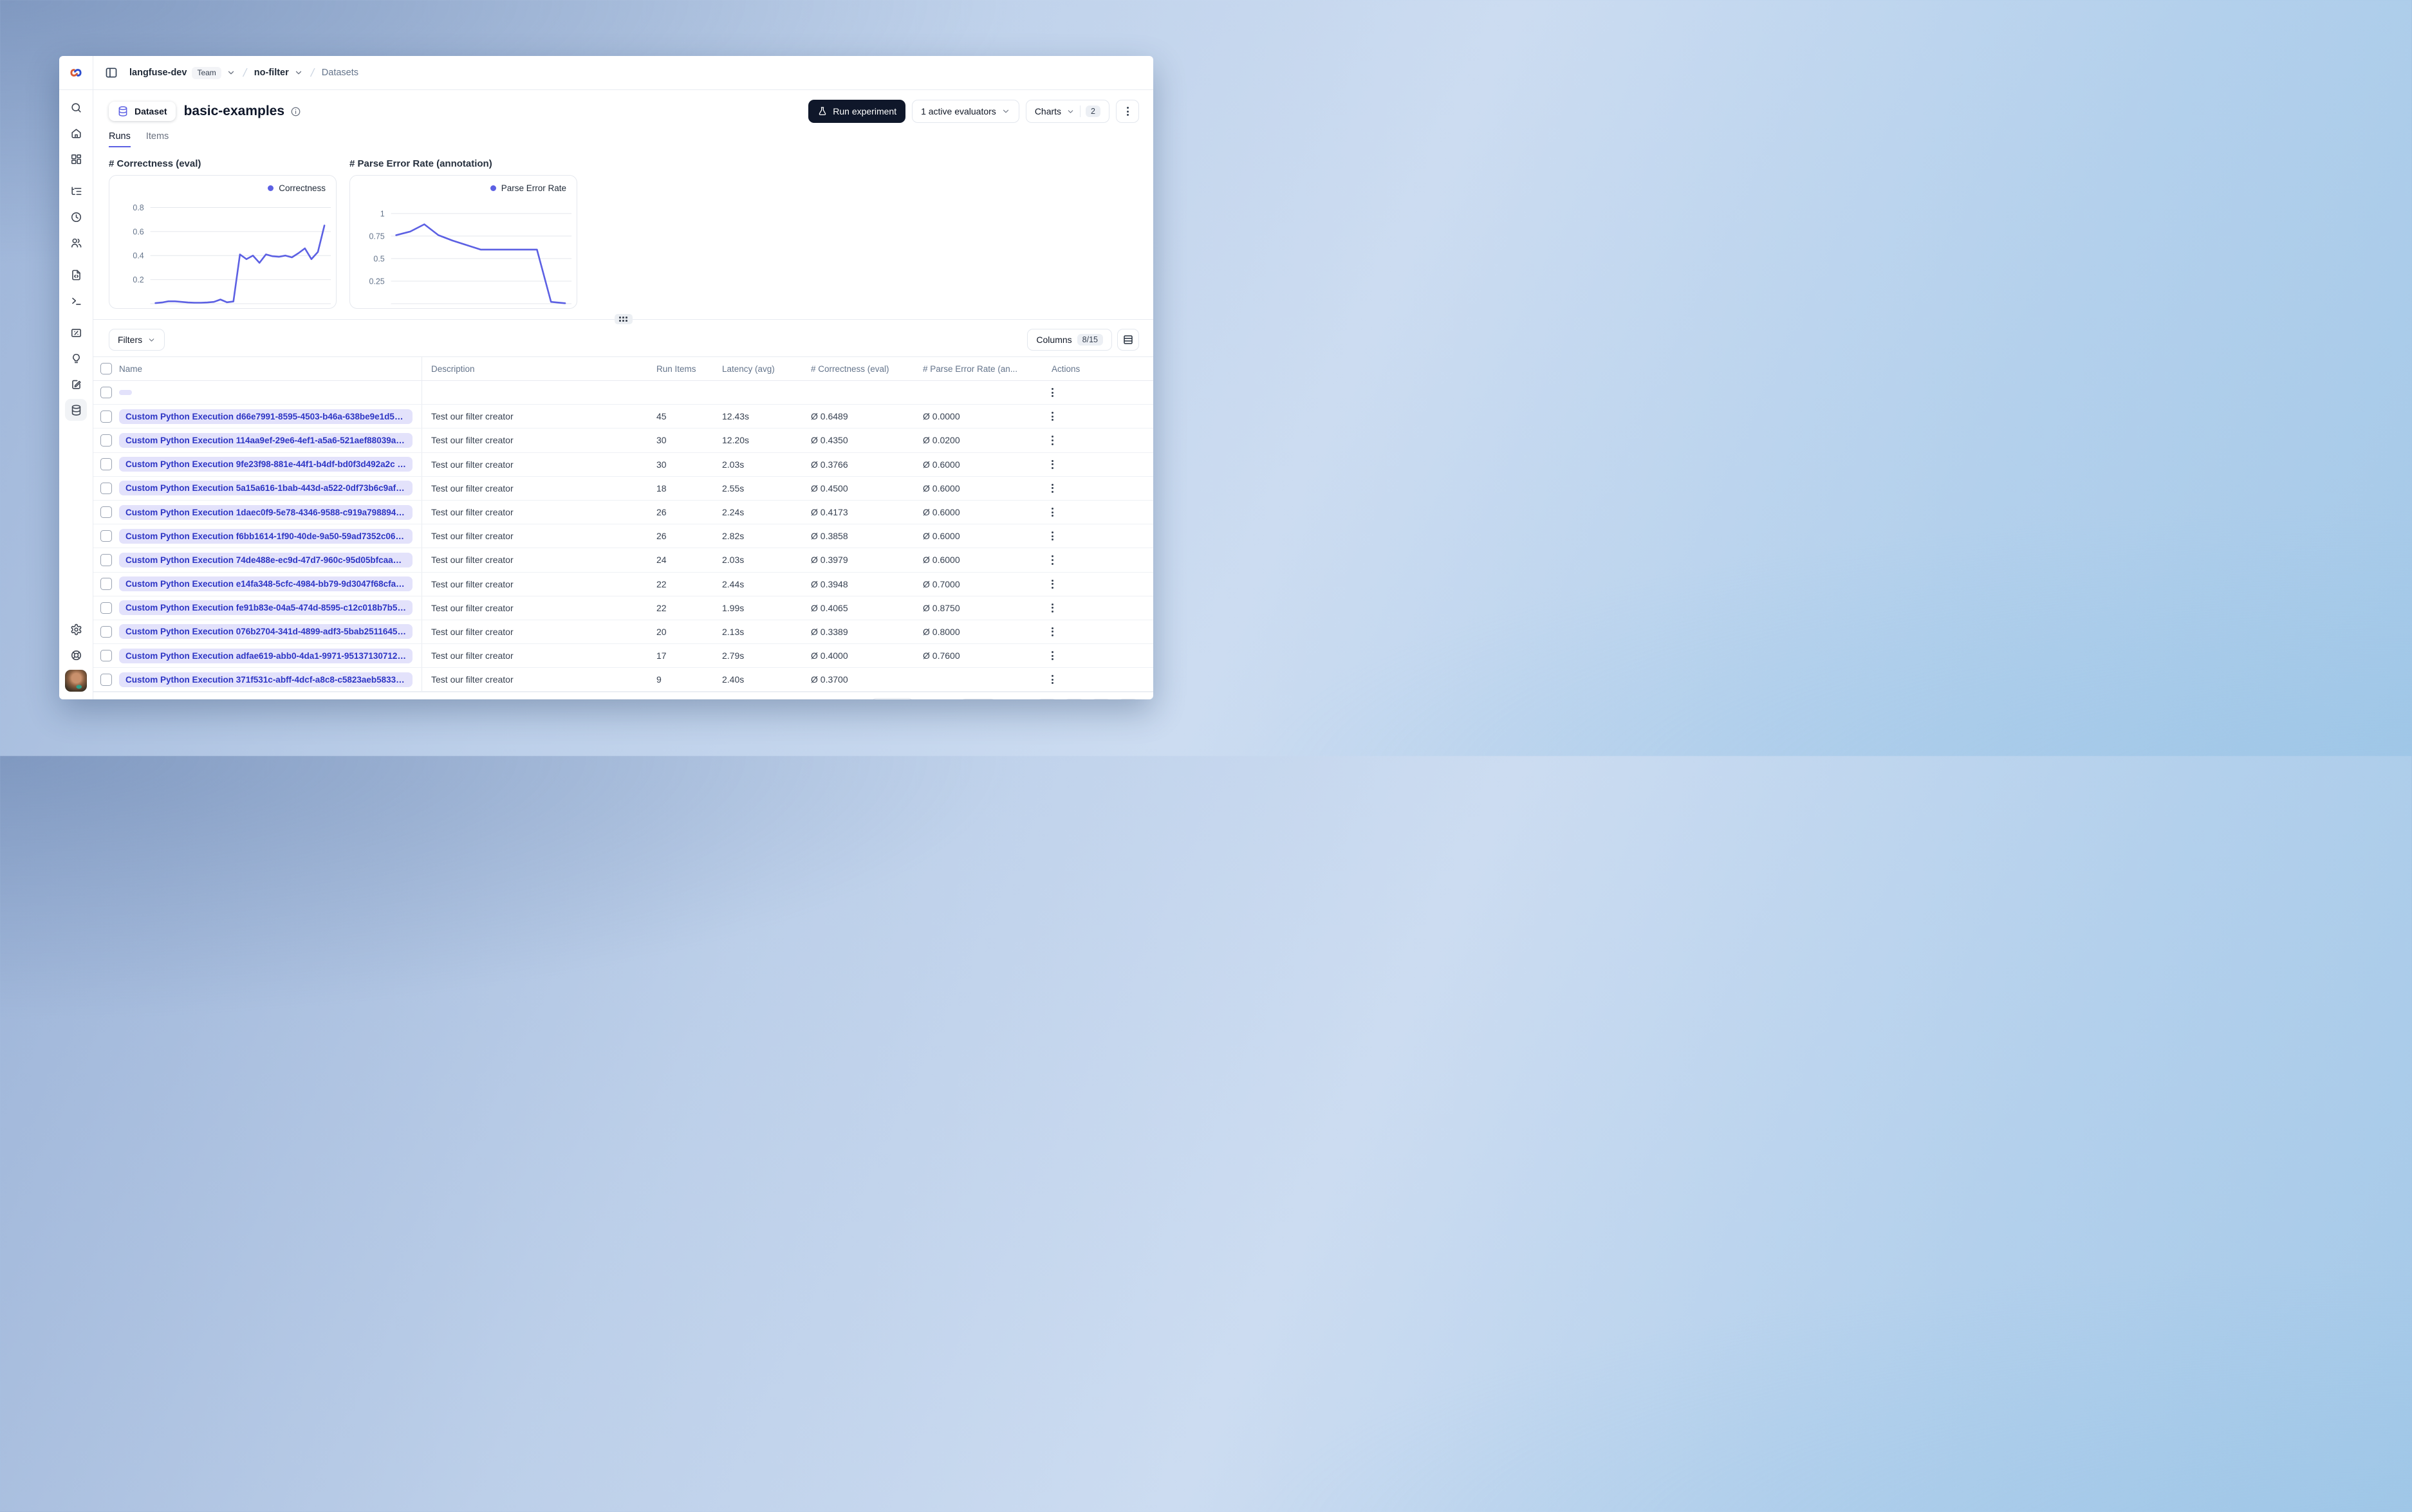  Describe the element at coordinates (1067, 111) in the screenshot. I see `charts-toggle-button: Charts 2` at that location.